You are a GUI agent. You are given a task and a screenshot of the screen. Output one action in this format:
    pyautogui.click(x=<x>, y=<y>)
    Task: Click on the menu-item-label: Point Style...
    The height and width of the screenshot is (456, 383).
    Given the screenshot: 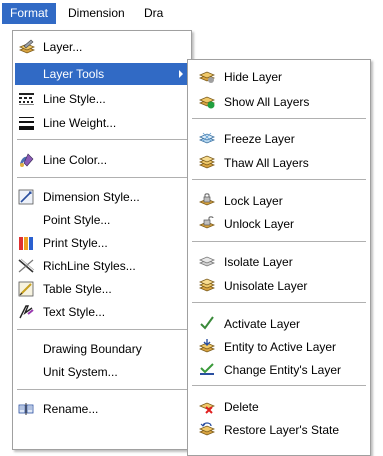 What is the action you would take?
    pyautogui.click(x=77, y=220)
    